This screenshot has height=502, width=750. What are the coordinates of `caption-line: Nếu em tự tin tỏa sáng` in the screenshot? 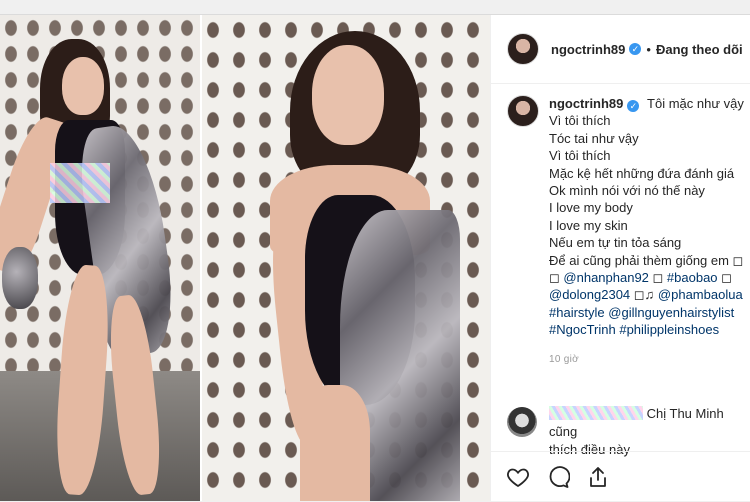 It's located at (615, 243).